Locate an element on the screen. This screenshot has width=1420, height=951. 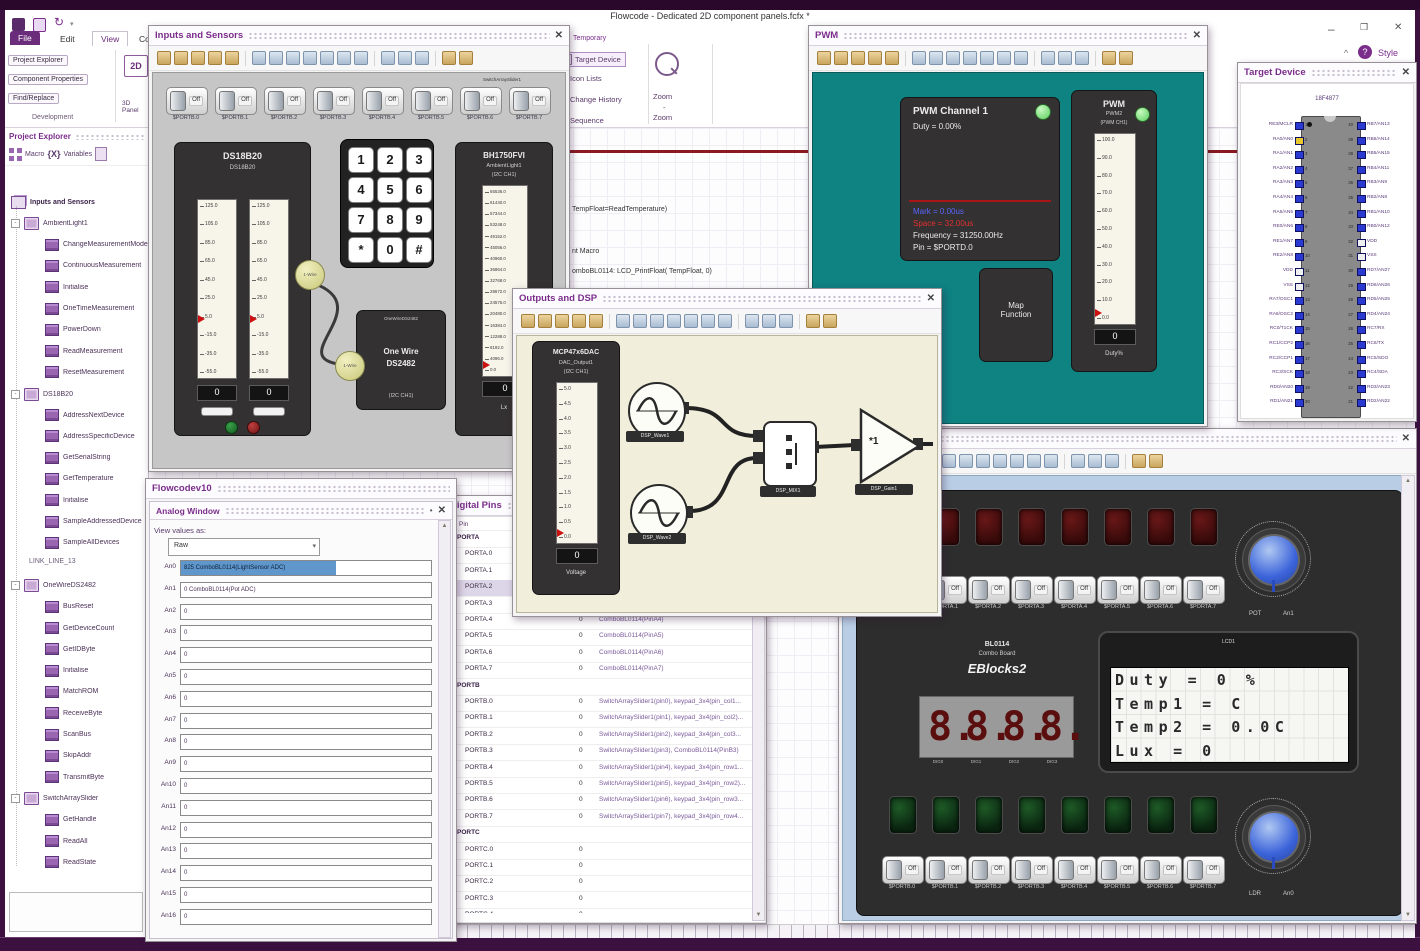
portb-switch-2: Off is located at coordinates (989, 870).